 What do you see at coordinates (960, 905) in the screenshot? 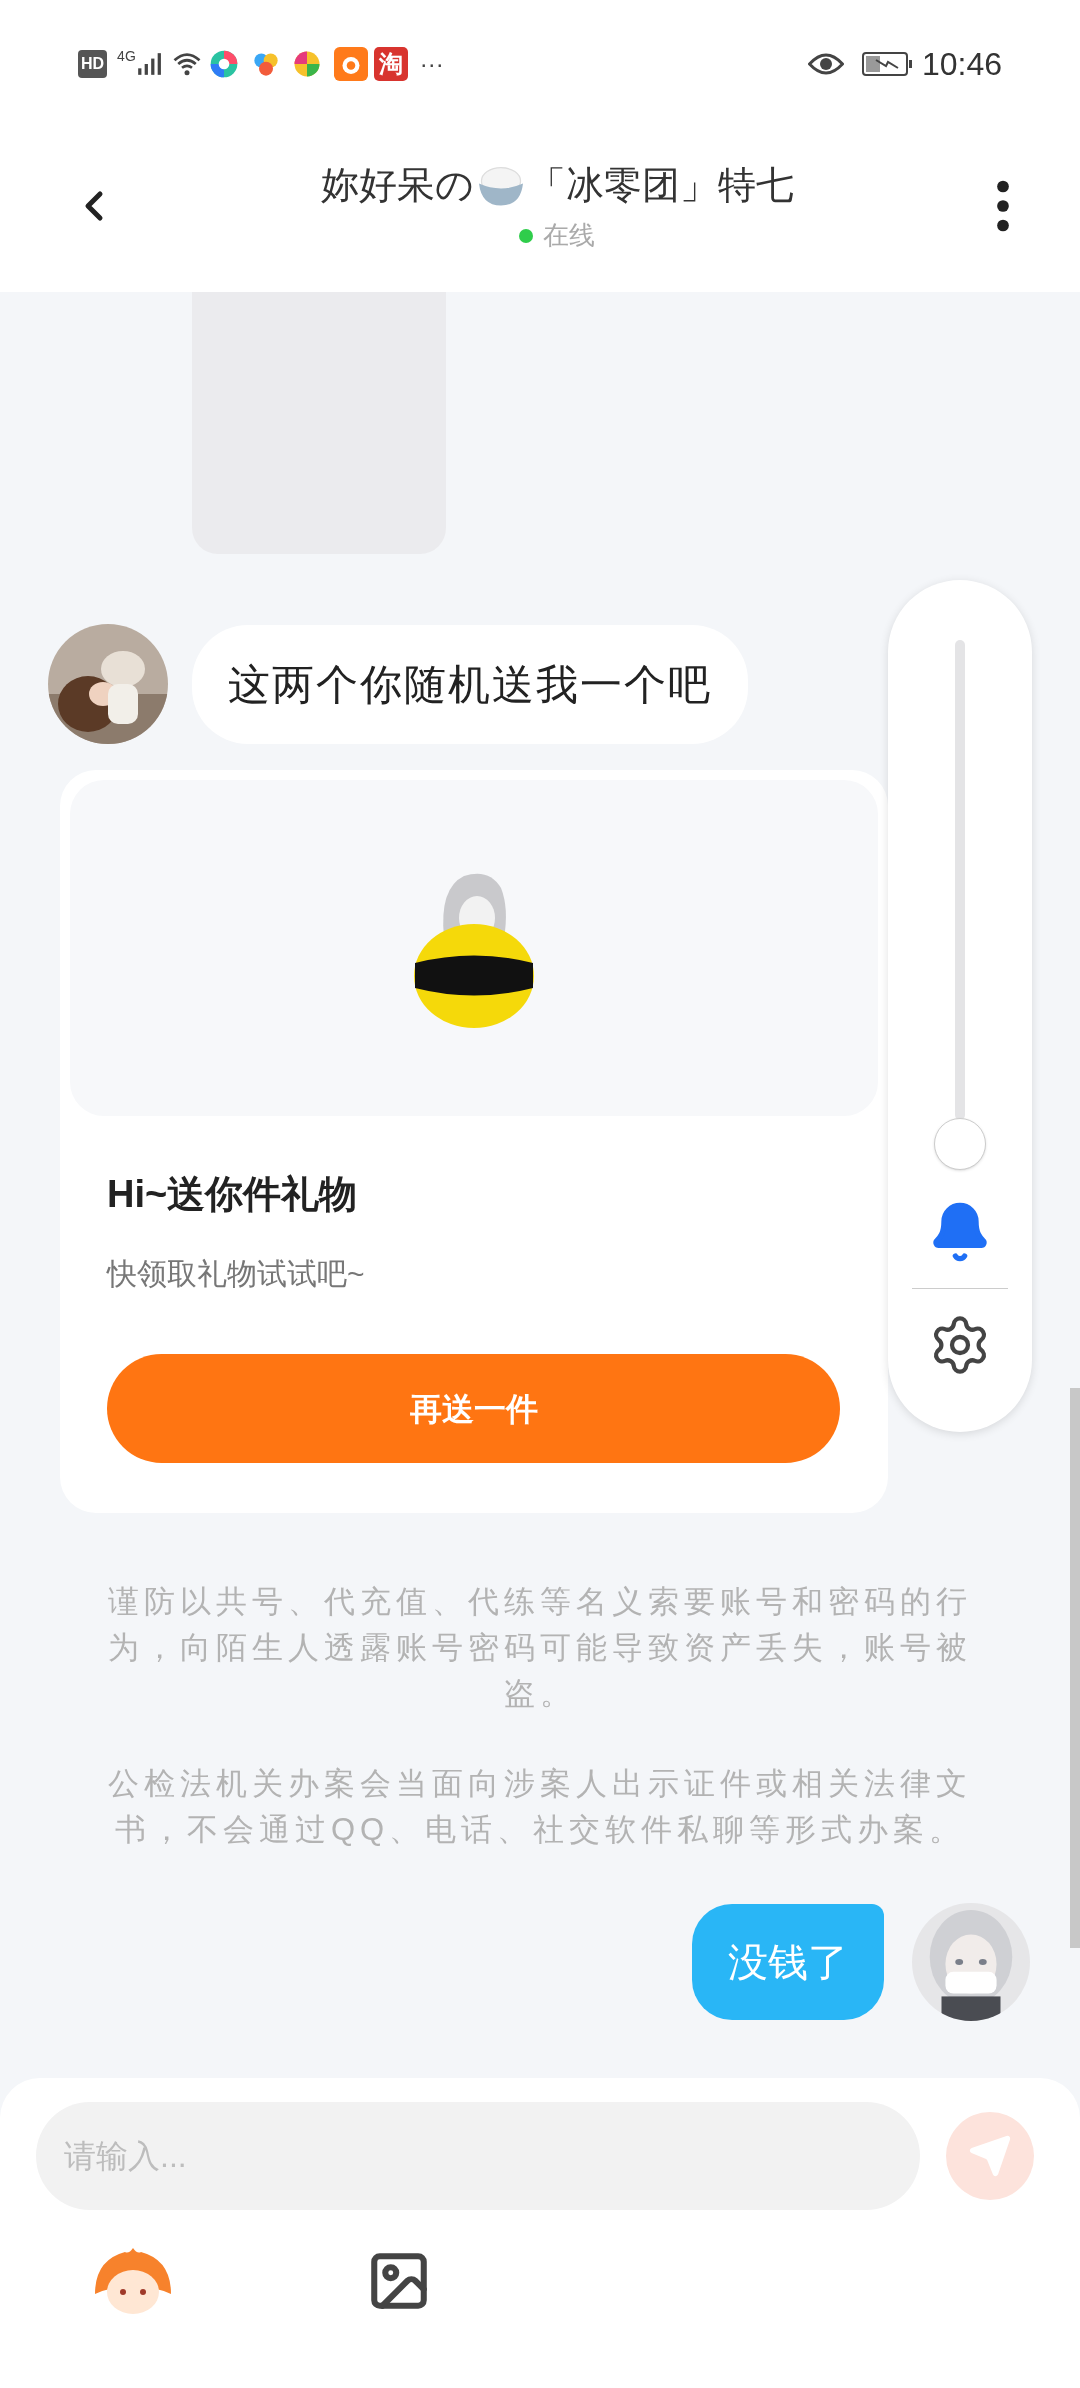
I see `volume-slider` at bounding box center [960, 905].